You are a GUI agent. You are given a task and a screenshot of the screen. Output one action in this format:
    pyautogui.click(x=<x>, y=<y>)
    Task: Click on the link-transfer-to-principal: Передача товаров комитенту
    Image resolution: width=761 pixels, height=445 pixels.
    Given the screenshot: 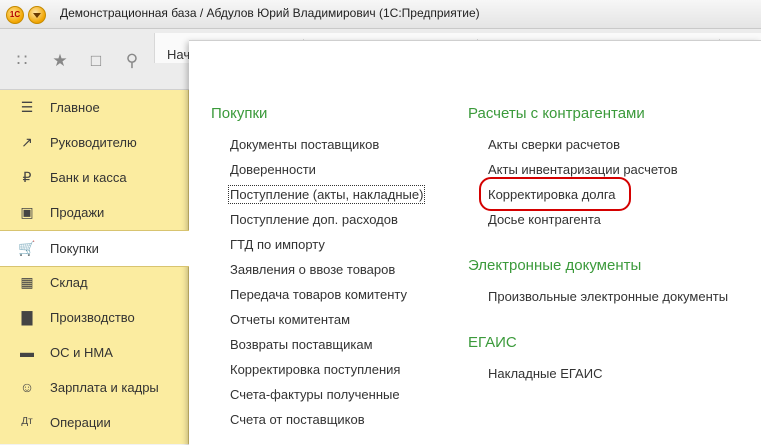 What is the action you would take?
    pyautogui.click(x=318, y=294)
    